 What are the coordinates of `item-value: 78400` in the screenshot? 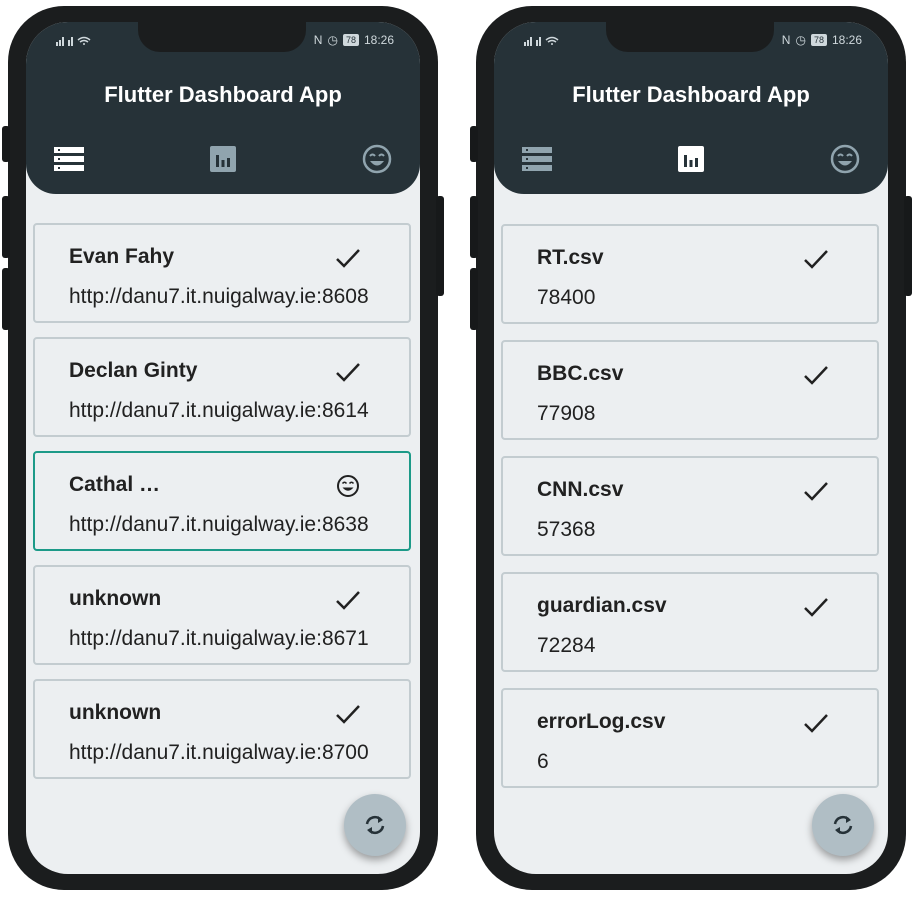 It's located at (566, 297).